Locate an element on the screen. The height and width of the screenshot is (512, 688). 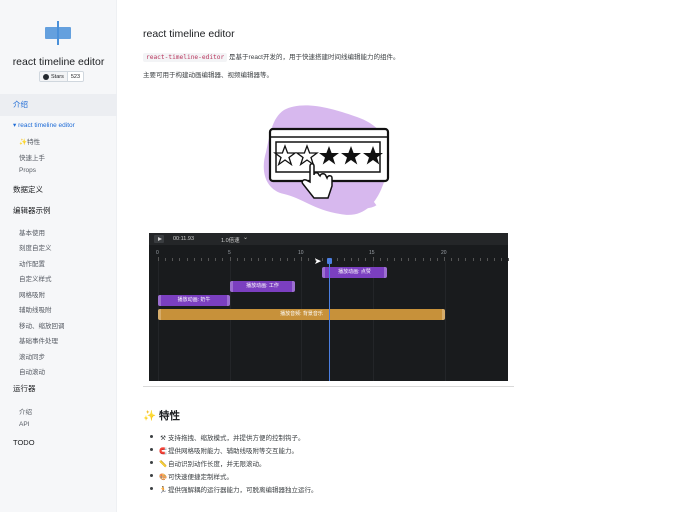
sidebar-item-scale: 刻度自定义 is located at coordinates (35, 247).